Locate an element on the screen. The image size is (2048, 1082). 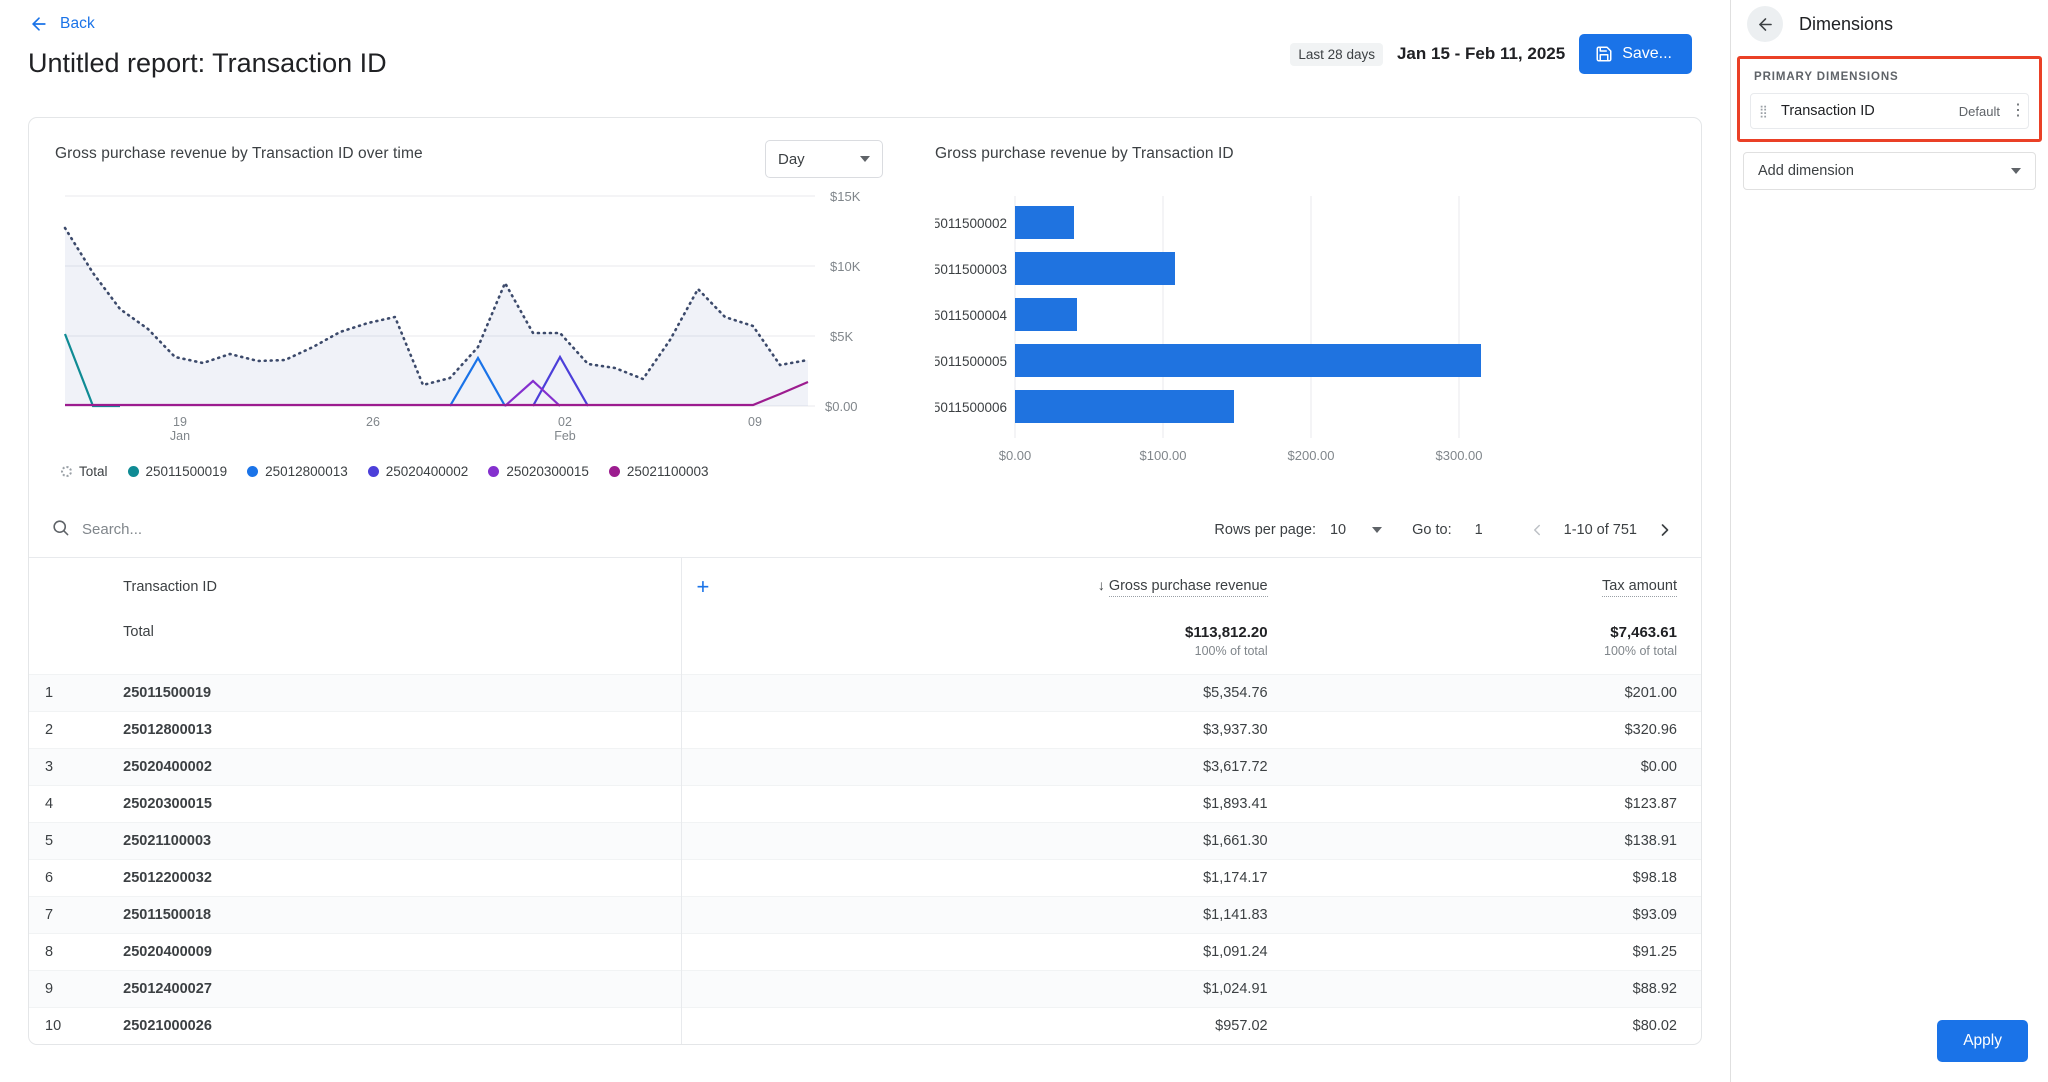
rows-per-page-select: 10 is located at coordinates (1356, 530).